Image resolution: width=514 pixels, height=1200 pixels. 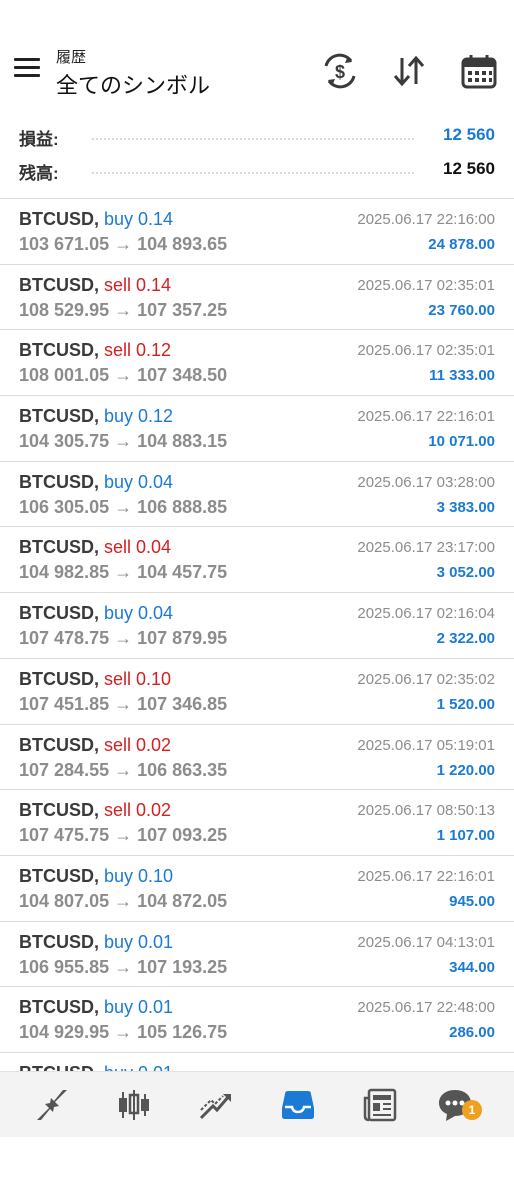 What do you see at coordinates (469, 134) in the screenshot?
I see `profit-value: 12 560` at bounding box center [469, 134].